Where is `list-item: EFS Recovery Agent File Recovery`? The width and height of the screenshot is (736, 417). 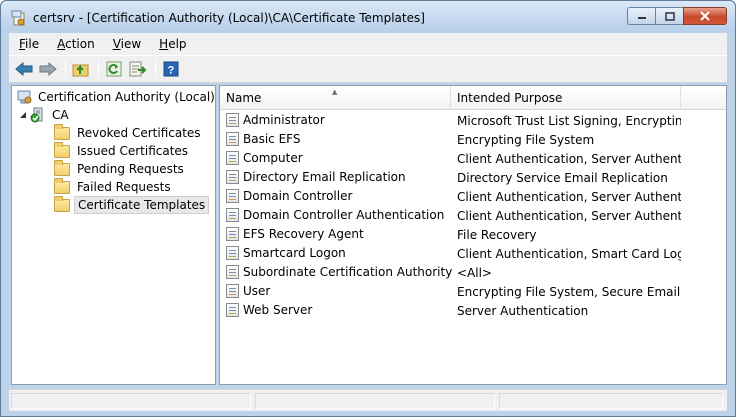 list-item: EFS Recovery Agent File Recovery is located at coordinates (473, 235).